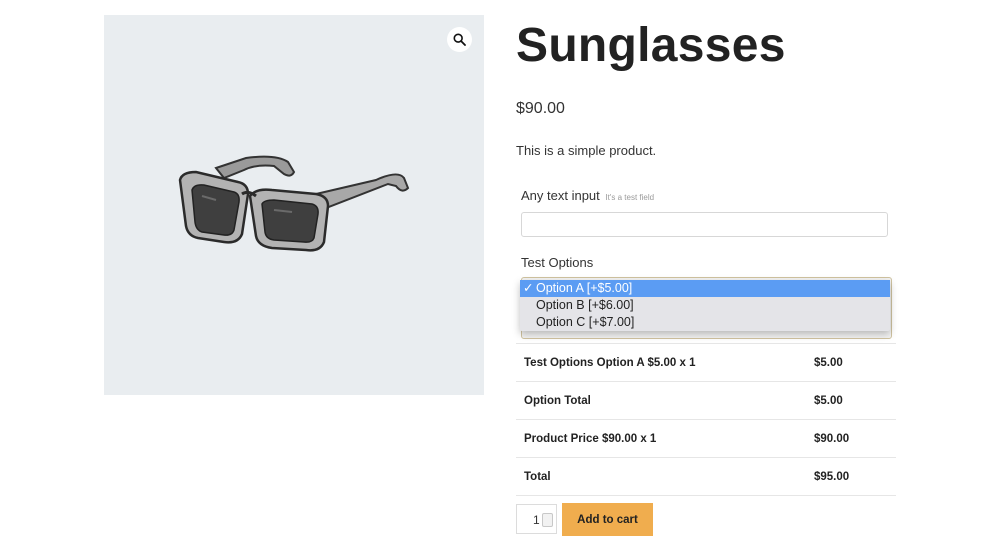 The height and width of the screenshot is (549, 1000). I want to click on text-input-hint: It's a test field, so click(630, 197).